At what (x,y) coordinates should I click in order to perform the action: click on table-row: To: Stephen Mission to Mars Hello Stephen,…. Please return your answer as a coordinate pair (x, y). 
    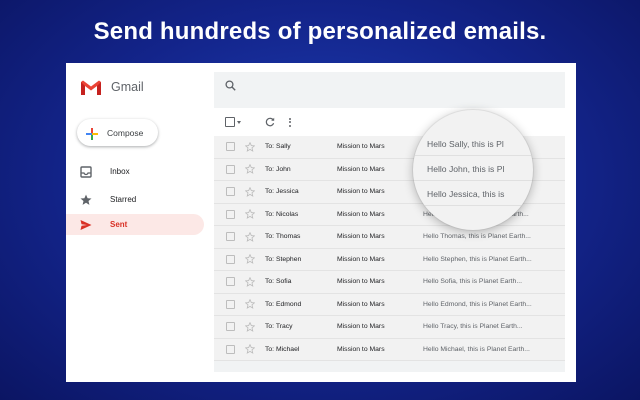
    Looking at the image, I should click on (389, 259).